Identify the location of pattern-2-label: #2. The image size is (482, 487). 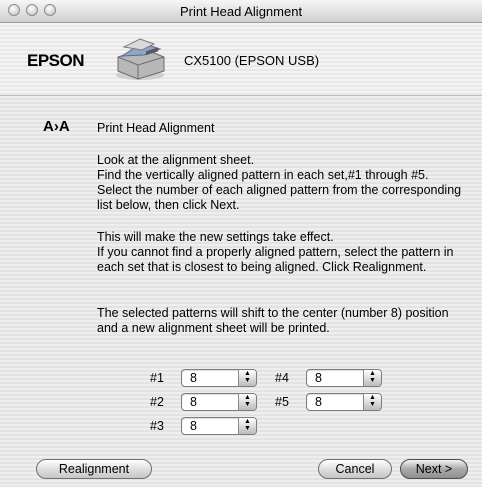
(157, 402).